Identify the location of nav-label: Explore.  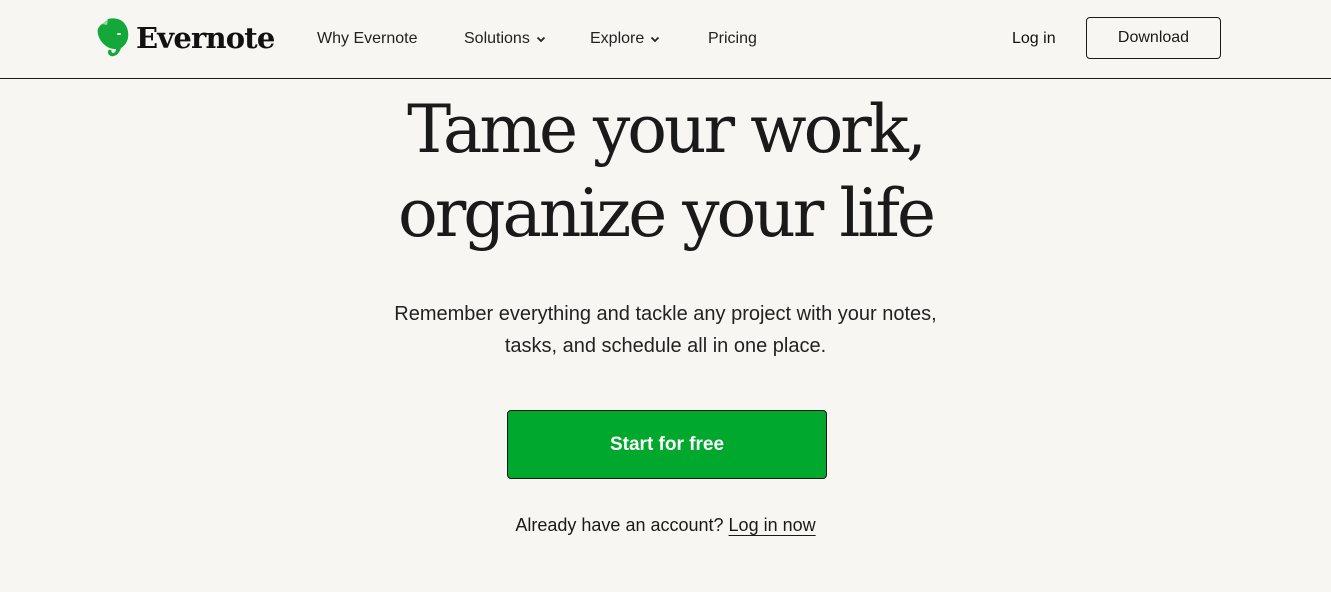
(617, 38).